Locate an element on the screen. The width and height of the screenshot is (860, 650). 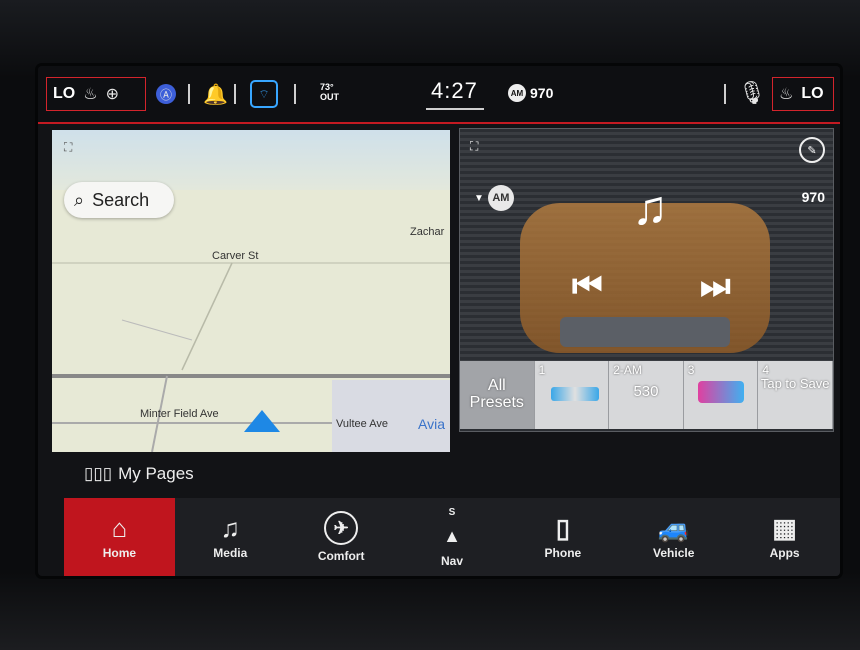
preset-label: All Presets is located at coordinates (496, 394).